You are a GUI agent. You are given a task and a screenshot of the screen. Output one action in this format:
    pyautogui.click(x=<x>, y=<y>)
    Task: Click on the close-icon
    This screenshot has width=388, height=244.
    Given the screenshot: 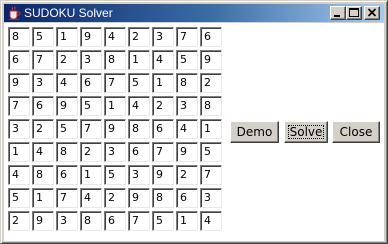 What is the action you would take?
    pyautogui.click(x=372, y=12)
    